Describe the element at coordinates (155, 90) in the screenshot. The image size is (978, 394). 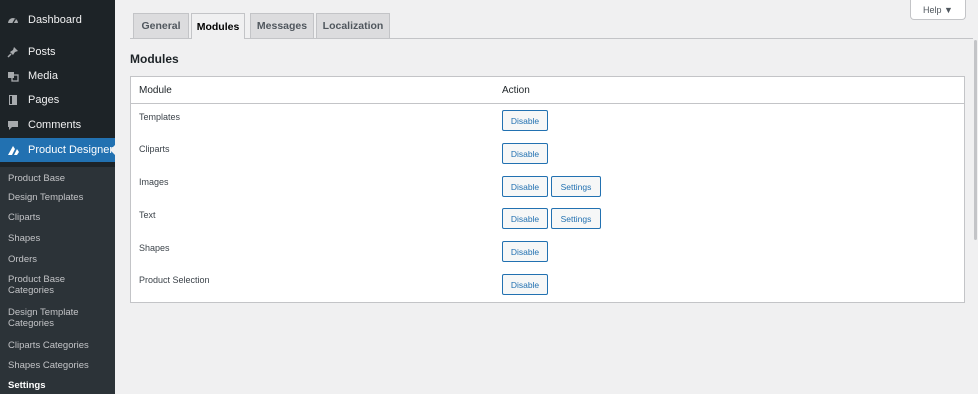
I see `column-header-module: Module` at that location.